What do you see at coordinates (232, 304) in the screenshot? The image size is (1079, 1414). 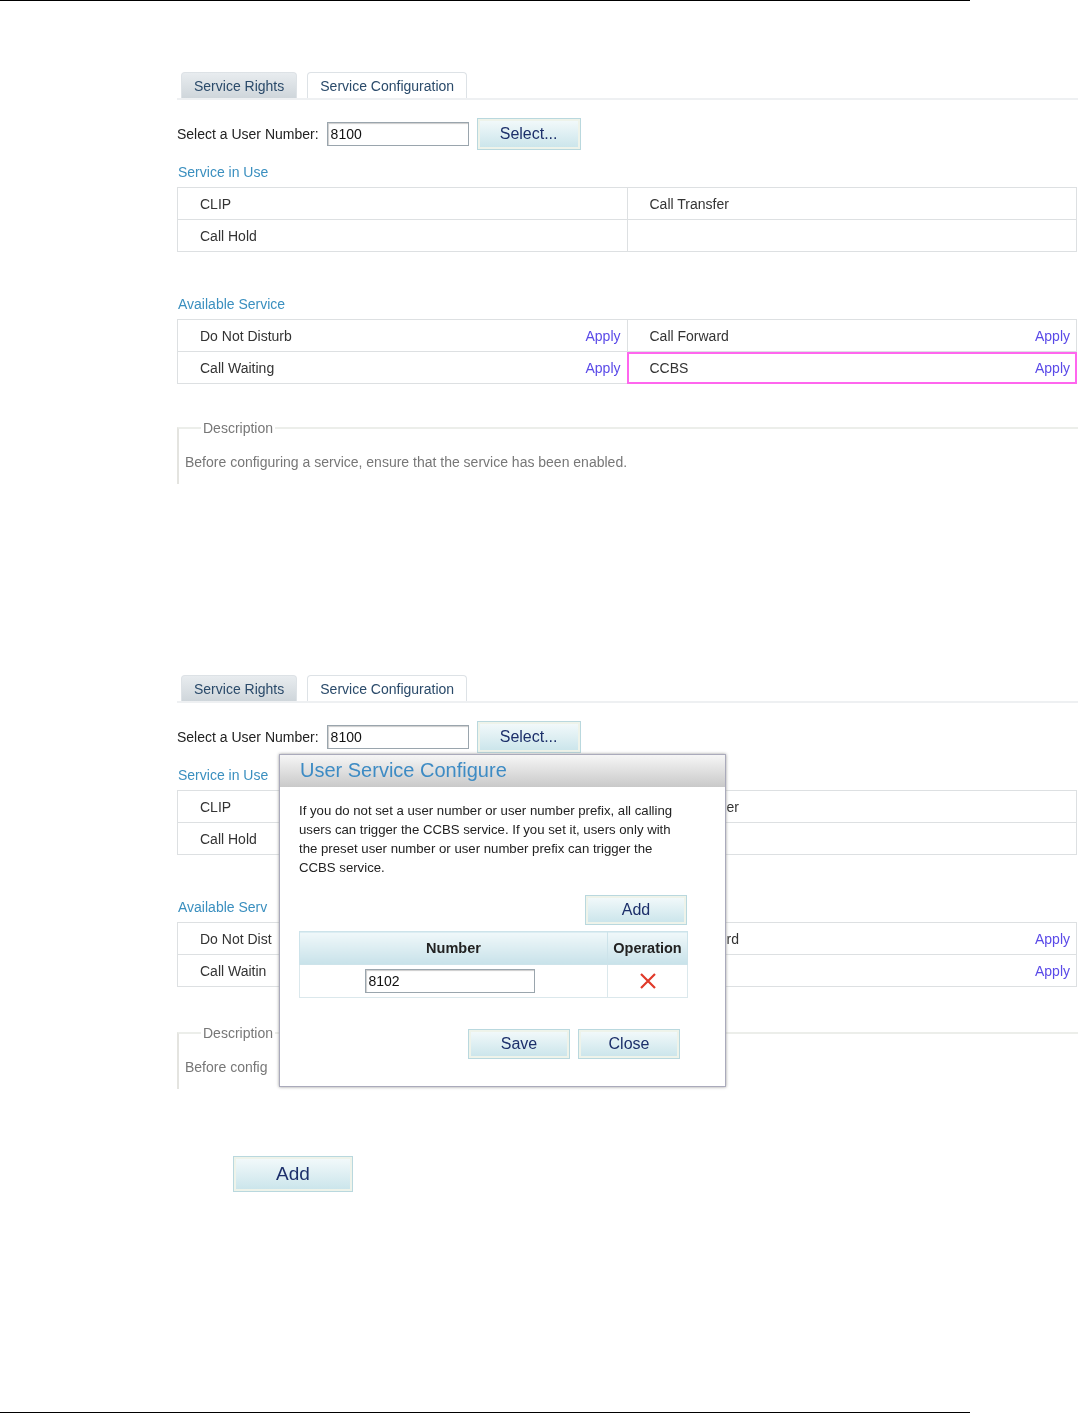 I see `section-heading: Available Service` at bounding box center [232, 304].